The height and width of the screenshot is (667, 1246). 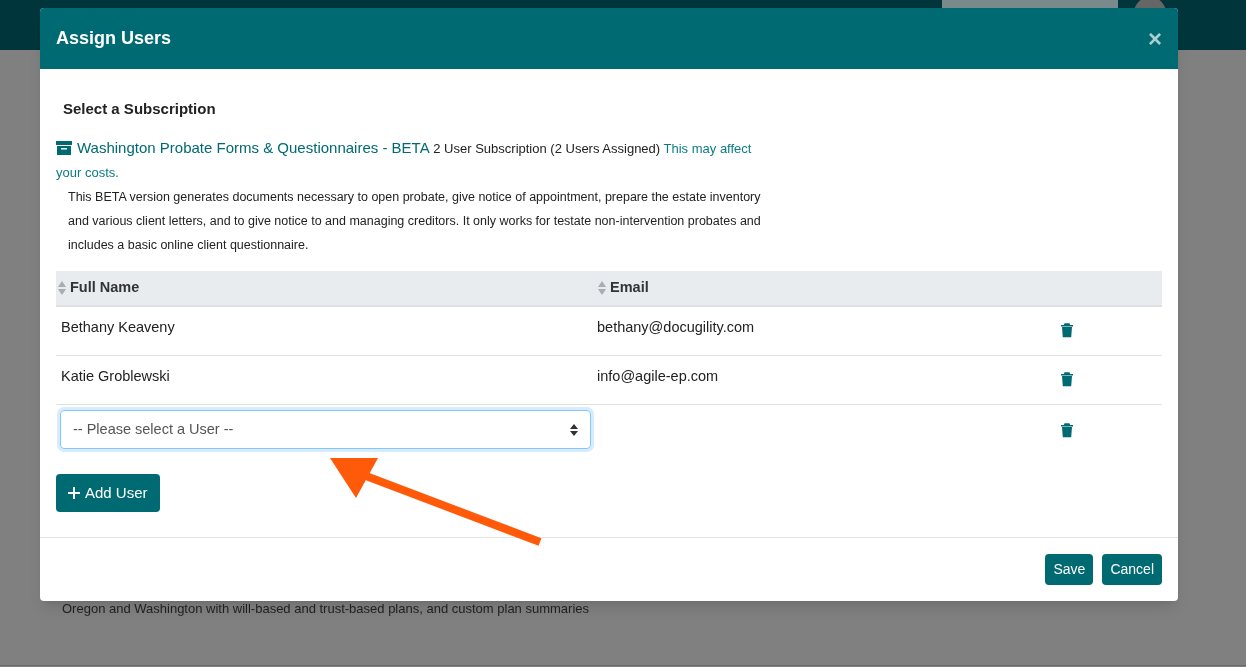 I want to click on select-caret-icon, so click(x=574, y=429).